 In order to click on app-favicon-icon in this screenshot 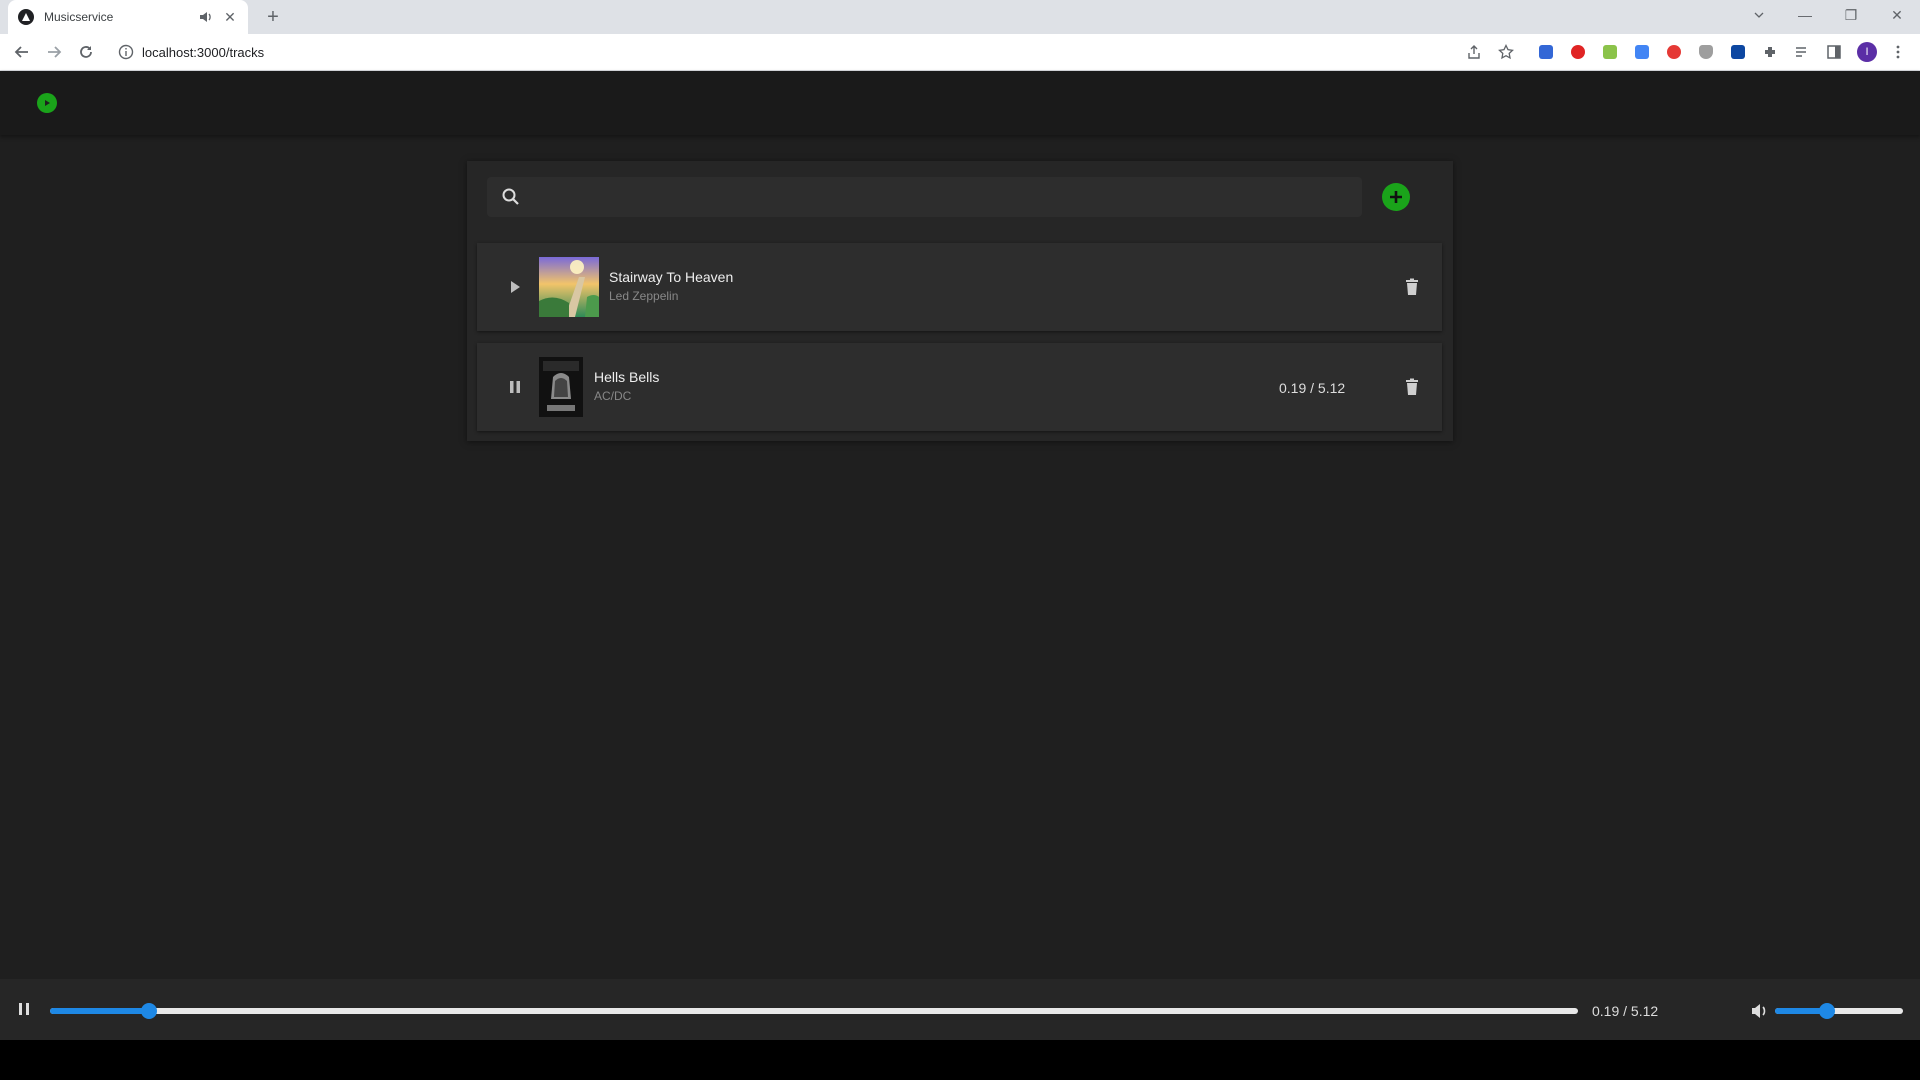, I will do `click(26, 17)`.